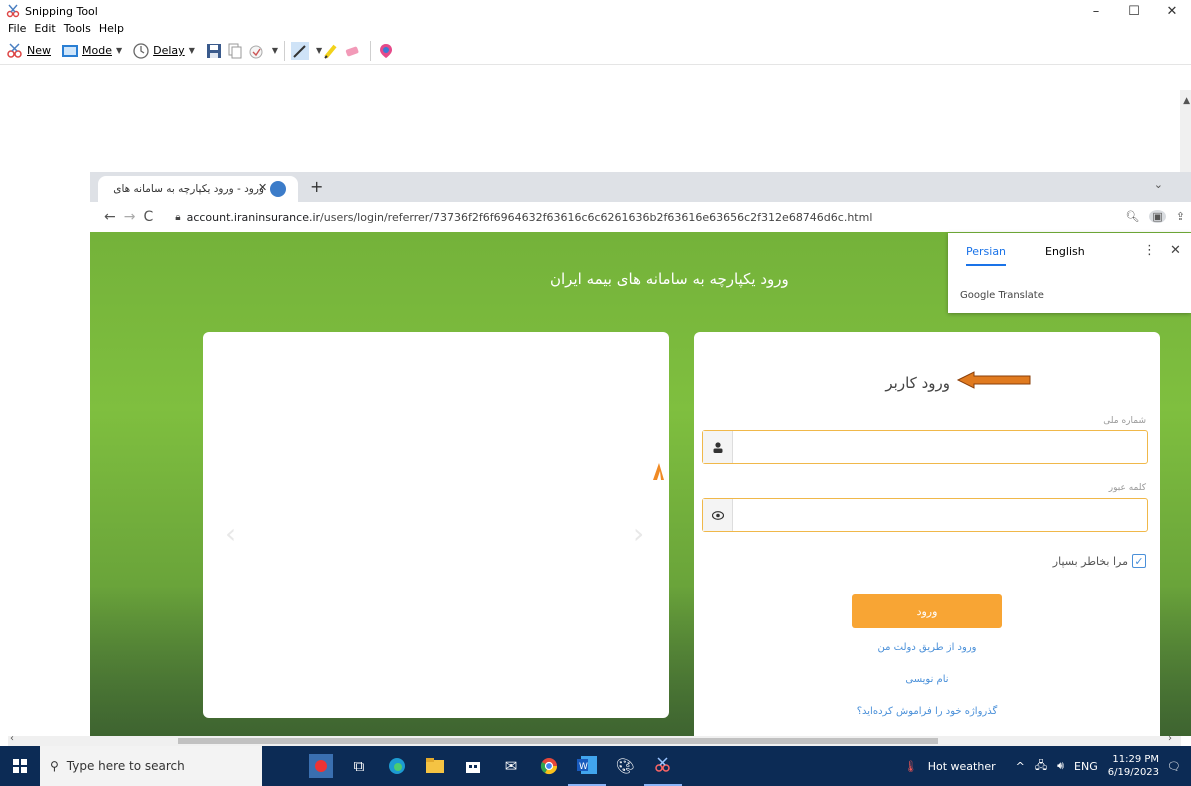 This screenshot has width=1191, height=786. What do you see at coordinates (1132, 216) in the screenshot?
I see `zoom-icon: 🔍︎` at bounding box center [1132, 216].